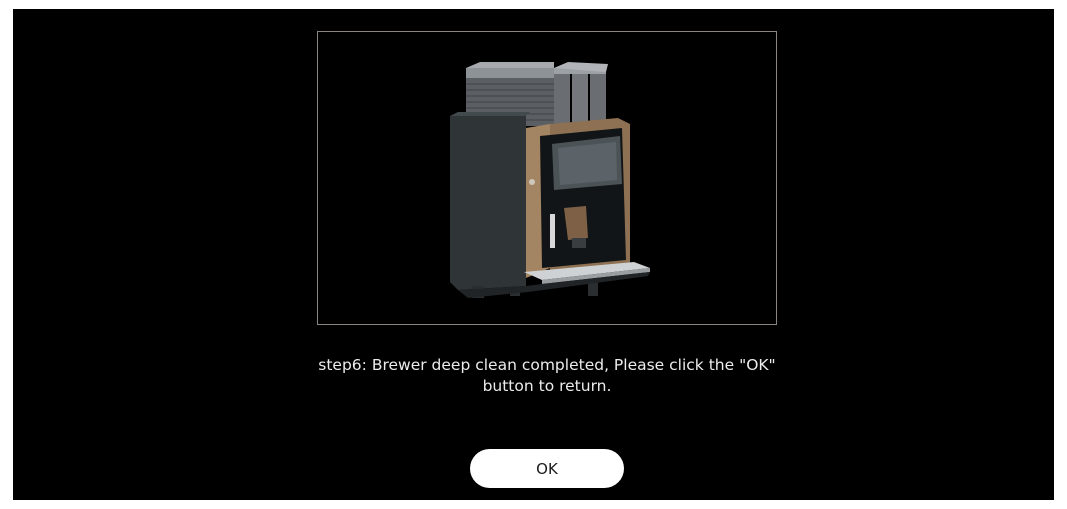  What do you see at coordinates (547, 468) in the screenshot?
I see `ok-button: OK` at bounding box center [547, 468].